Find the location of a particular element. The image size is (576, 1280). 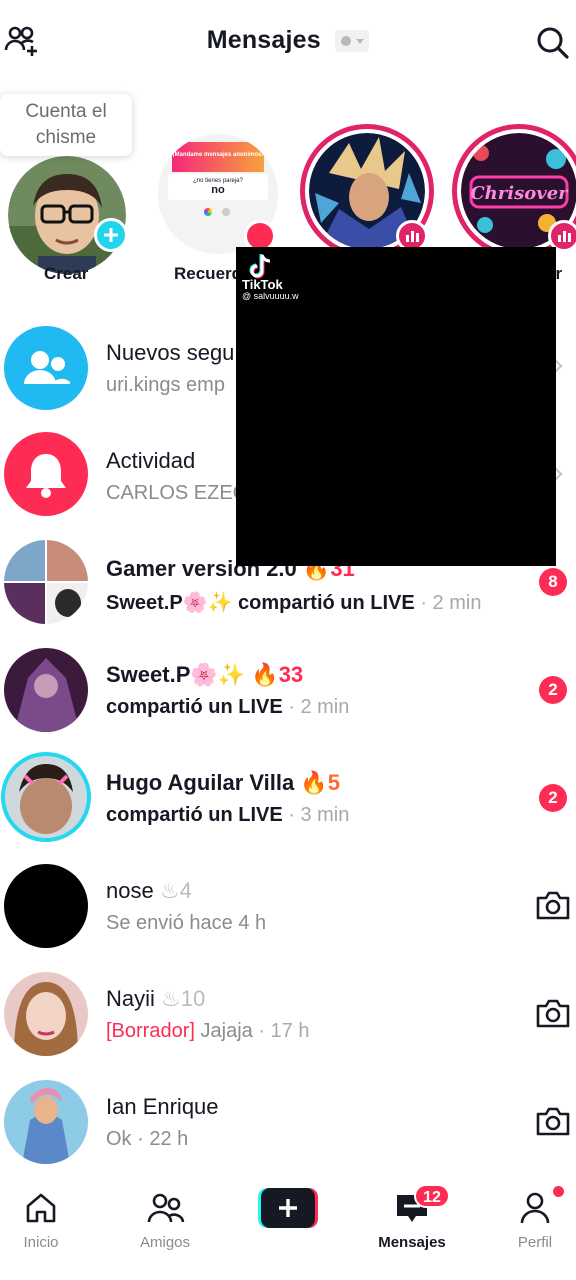

nav-label-profile: Perfil is located at coordinates (535, 1242).